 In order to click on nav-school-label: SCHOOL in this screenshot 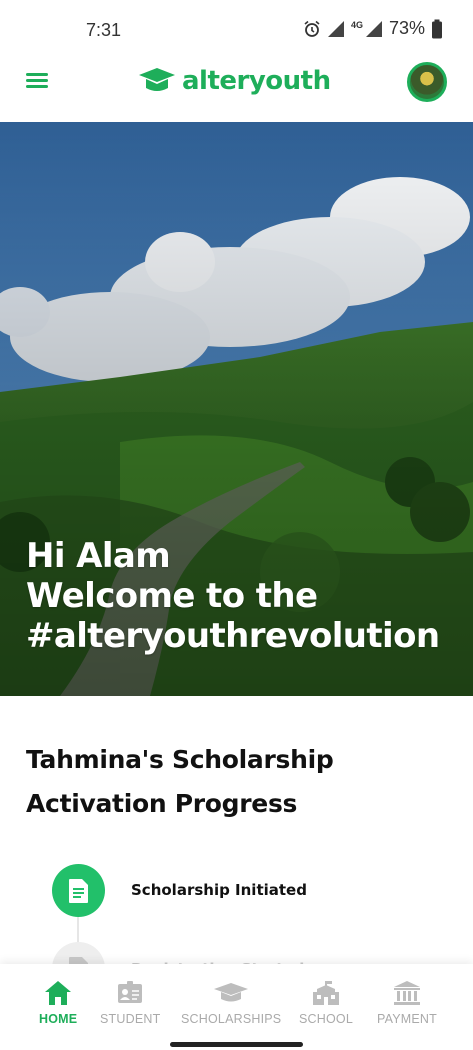, I will do `click(326, 1019)`.